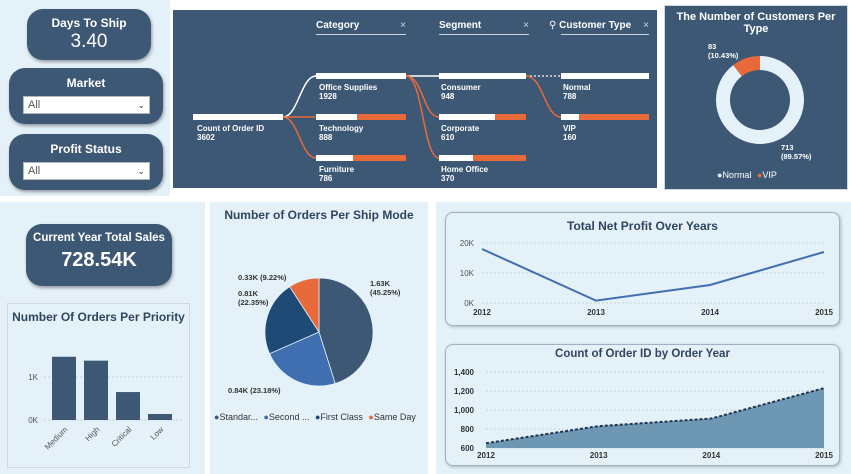 This screenshot has height=474, width=851. What do you see at coordinates (482, 117) in the screenshot?
I see `tree-node-corporate` at bounding box center [482, 117].